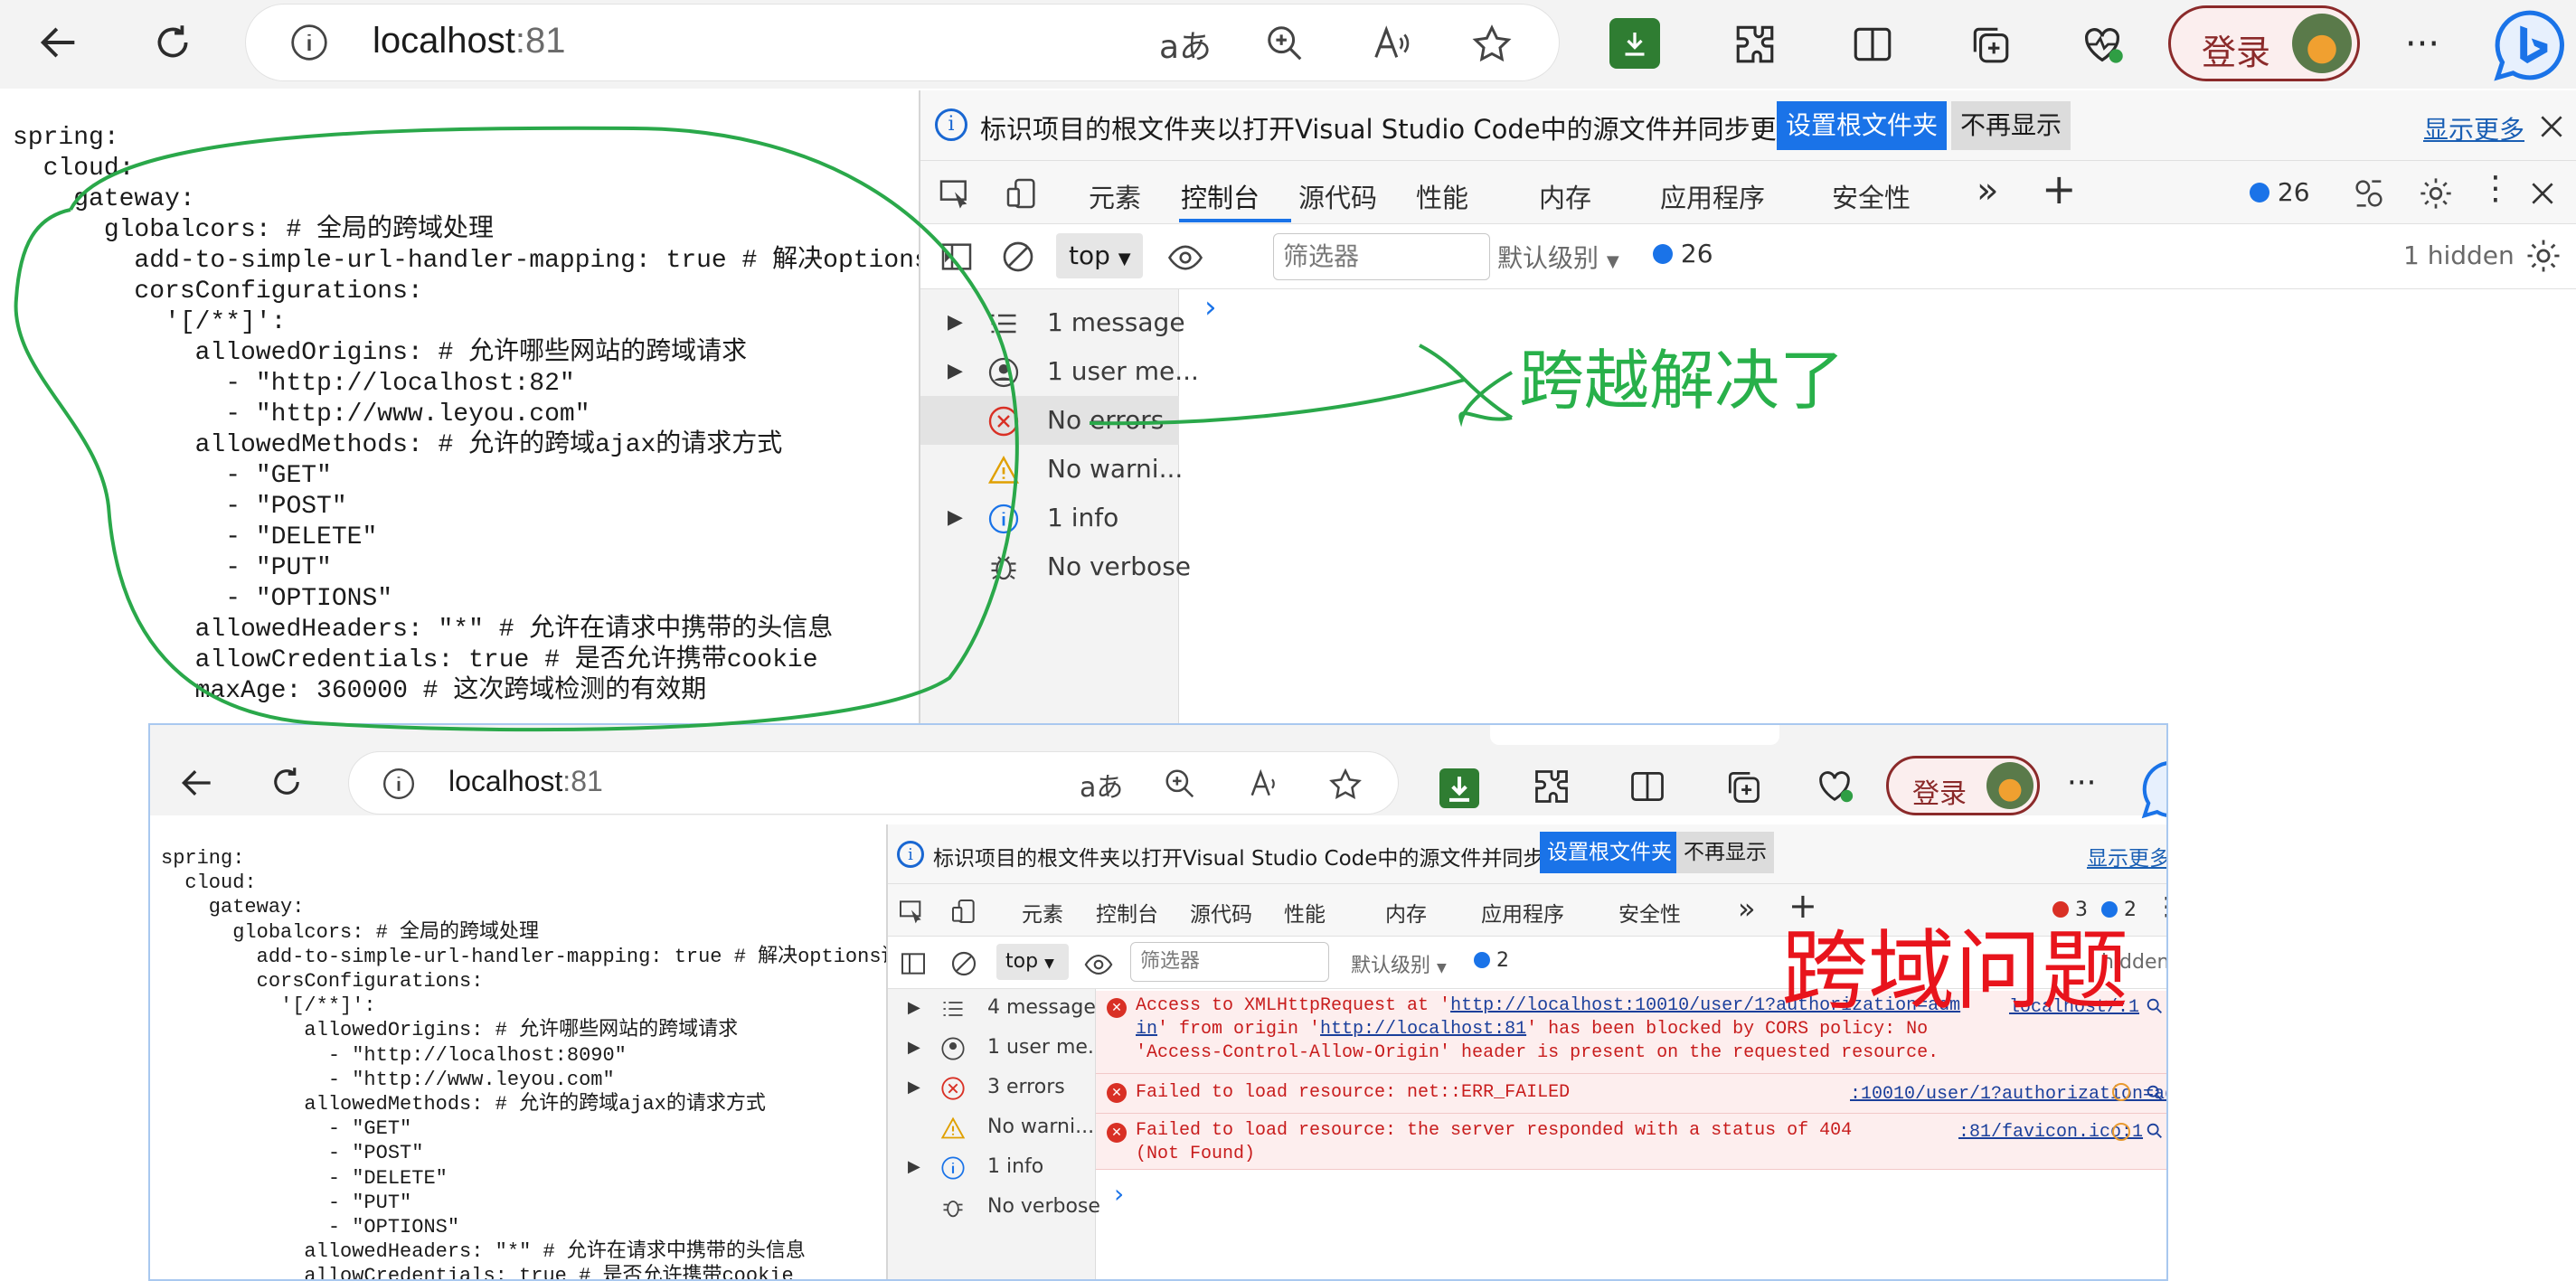 Image resolution: width=2576 pixels, height=1281 pixels. What do you see at coordinates (1052, 322) in the screenshot?
I see `sidebar-item-messages: ▶ 1 message` at bounding box center [1052, 322].